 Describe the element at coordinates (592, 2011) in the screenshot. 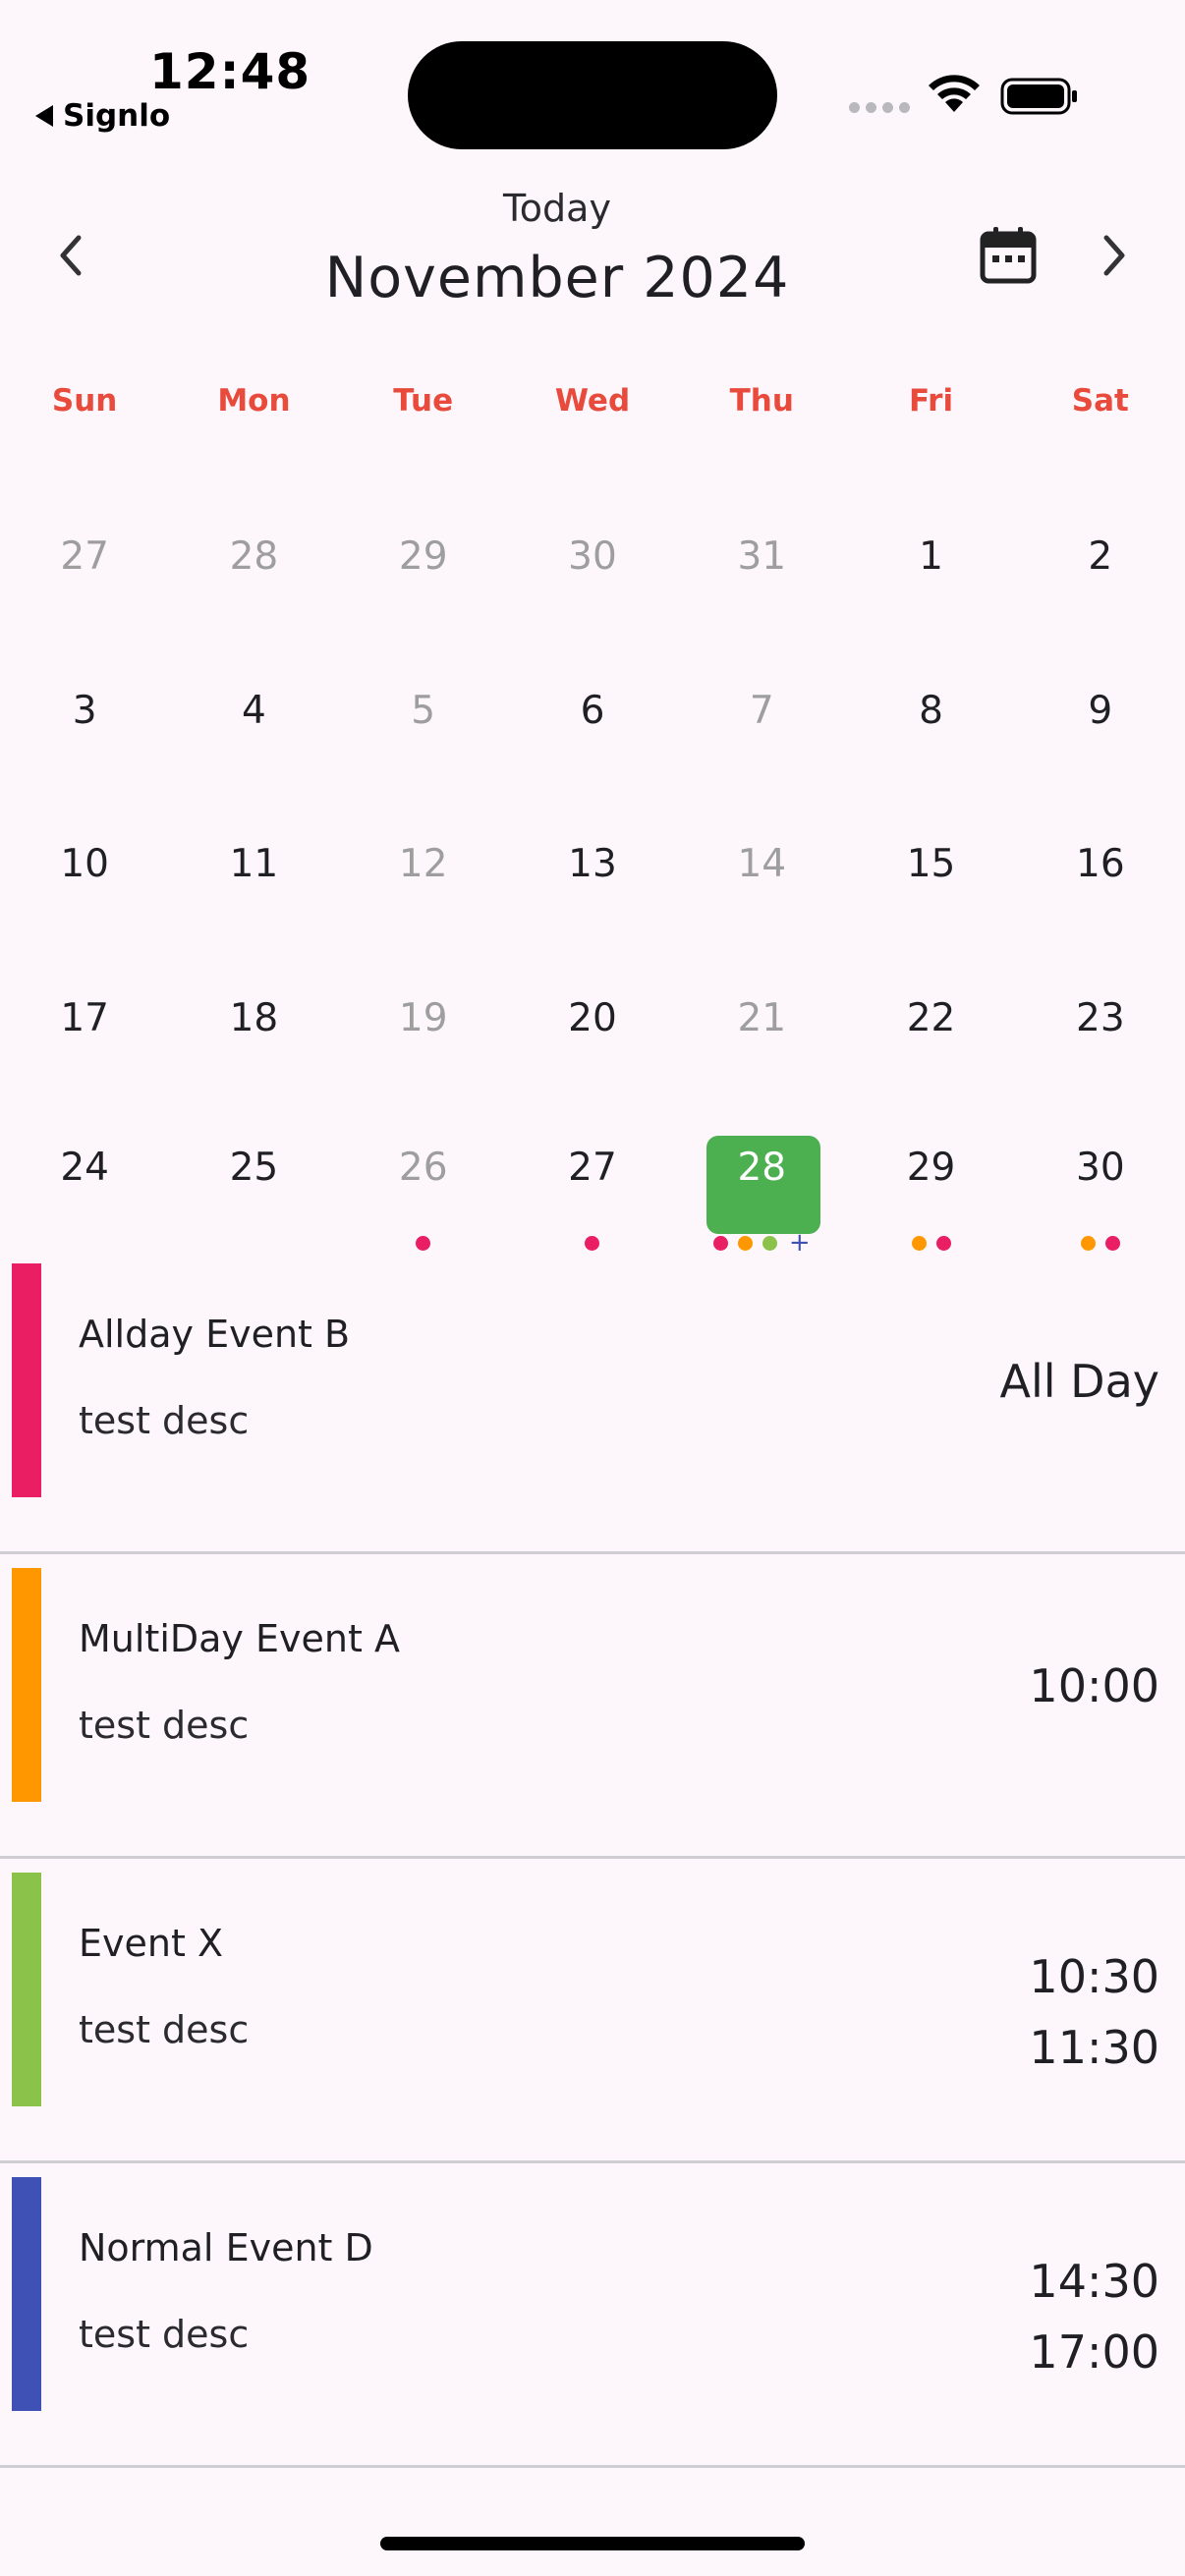

I see `event-item: Event X test desc 10:30 11:30` at that location.